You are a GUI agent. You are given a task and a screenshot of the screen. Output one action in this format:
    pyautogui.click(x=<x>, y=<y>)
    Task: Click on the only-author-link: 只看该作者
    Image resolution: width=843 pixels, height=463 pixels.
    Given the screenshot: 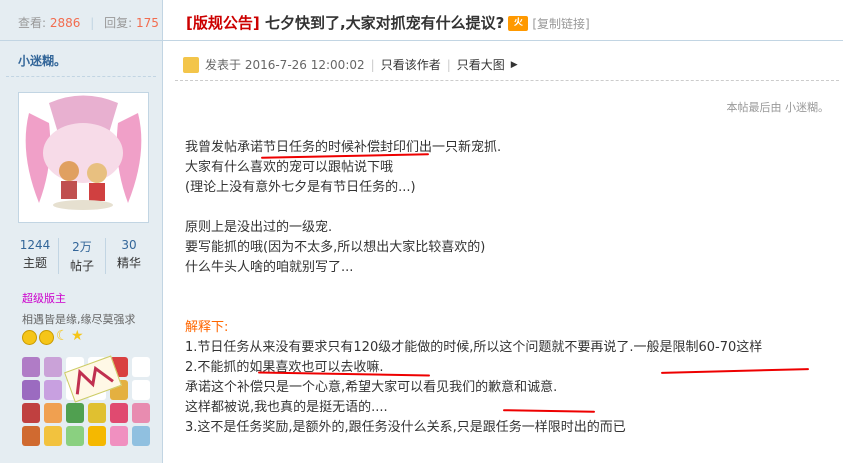 What is the action you would take?
    pyautogui.click(x=411, y=64)
    